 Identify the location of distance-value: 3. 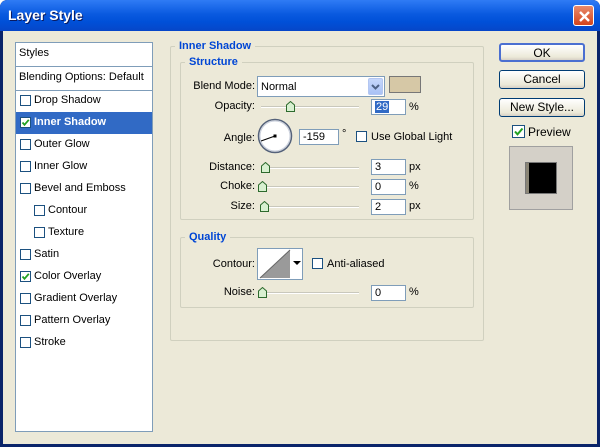
(378, 167).